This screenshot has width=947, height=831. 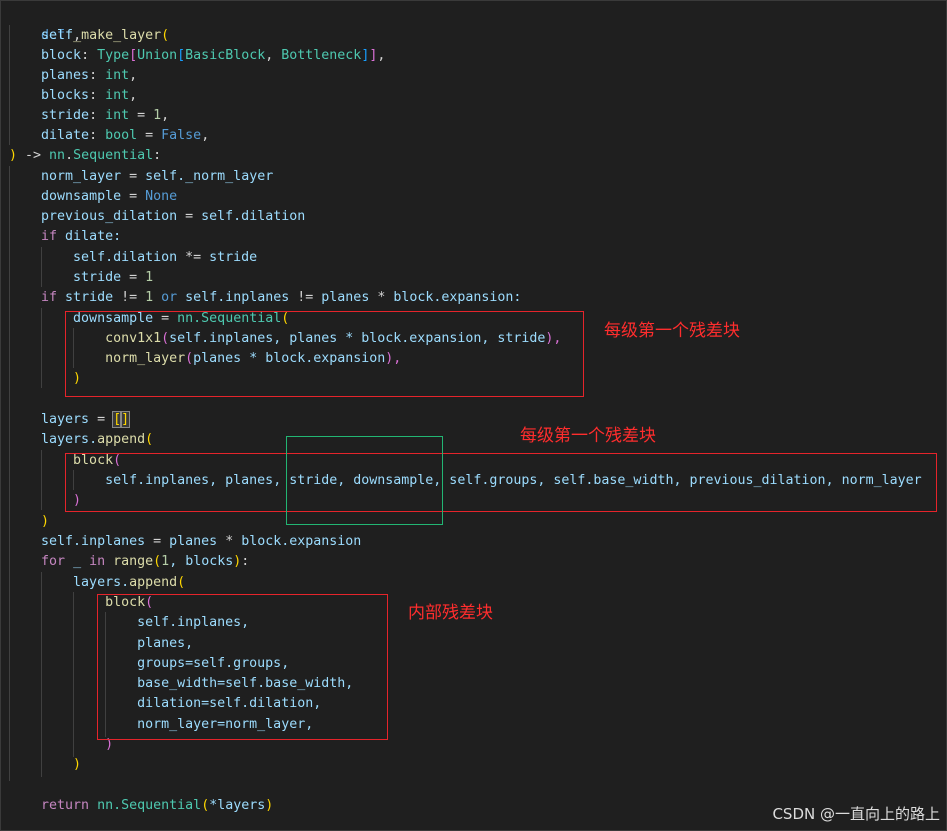 I want to click on code-line: for _ in range(1, blocks):, so click(x=129, y=562).